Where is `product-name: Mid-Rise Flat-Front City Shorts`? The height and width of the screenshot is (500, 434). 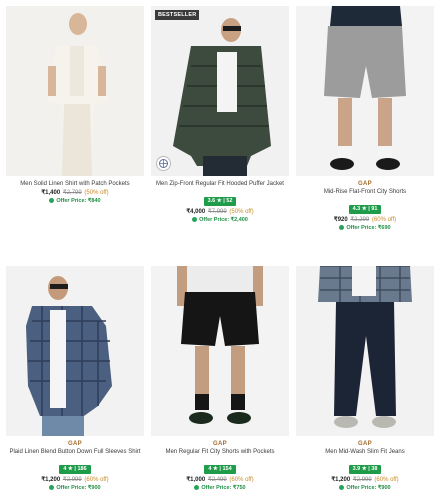 product-name: Mid-Rise Flat-Front City Shorts is located at coordinates (365, 192).